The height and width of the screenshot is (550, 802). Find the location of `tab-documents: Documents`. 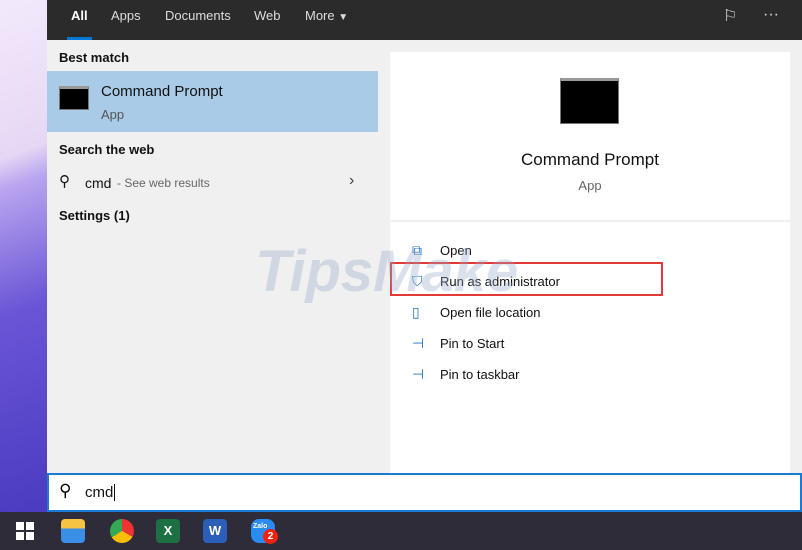

tab-documents: Documents is located at coordinates (198, 24).